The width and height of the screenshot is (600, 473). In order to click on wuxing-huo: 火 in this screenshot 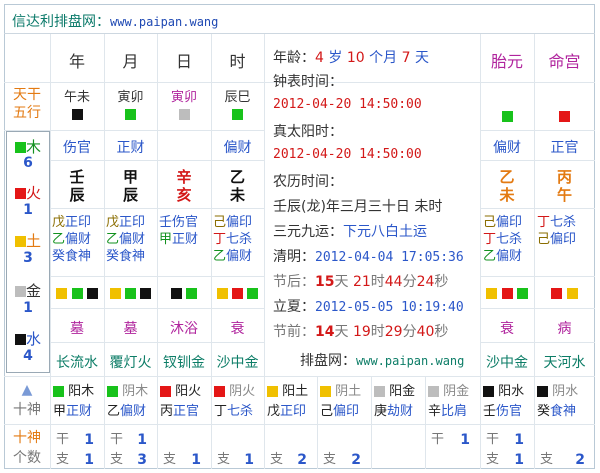, I will do `click(28, 192)`.